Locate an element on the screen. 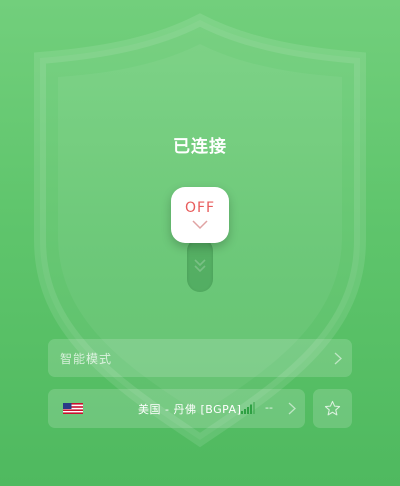 This screenshot has height=486, width=400. server-location-label: 美国 - 丹佛 [BGPA] is located at coordinates (190, 409).